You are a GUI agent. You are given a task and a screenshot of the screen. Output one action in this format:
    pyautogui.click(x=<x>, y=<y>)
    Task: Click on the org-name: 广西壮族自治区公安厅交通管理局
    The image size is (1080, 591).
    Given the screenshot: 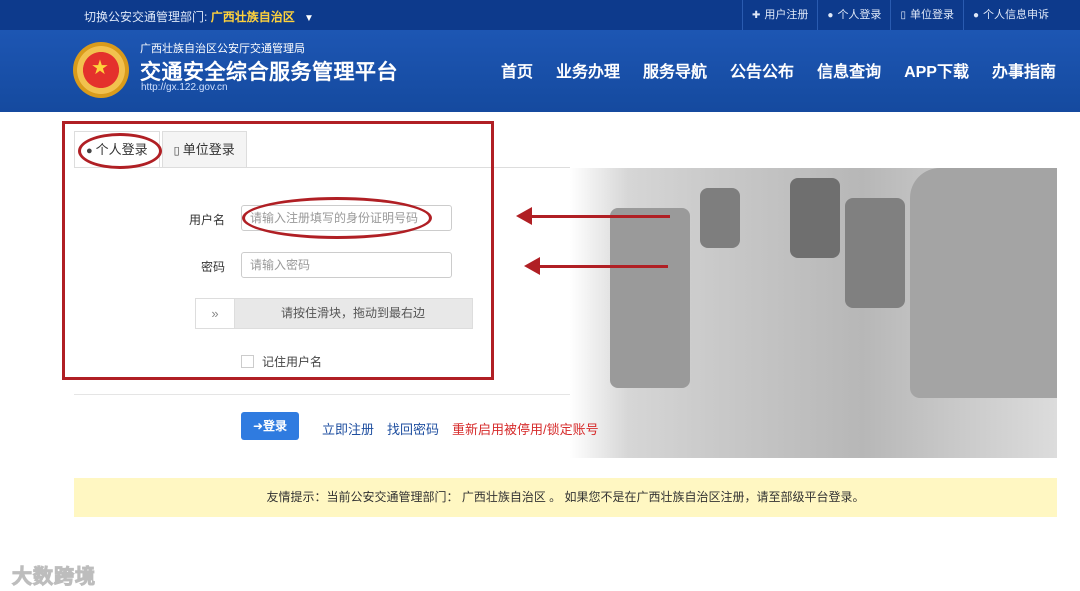 What is the action you would take?
    pyautogui.click(x=222, y=49)
    